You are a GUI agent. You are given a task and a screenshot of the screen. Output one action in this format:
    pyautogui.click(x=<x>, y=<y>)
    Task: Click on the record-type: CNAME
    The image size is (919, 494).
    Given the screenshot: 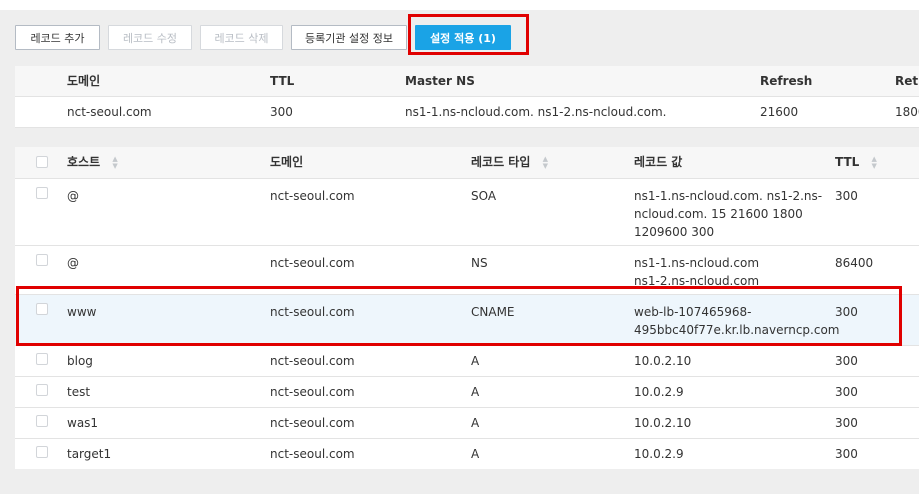 What is the action you would take?
    pyautogui.click(x=493, y=312)
    